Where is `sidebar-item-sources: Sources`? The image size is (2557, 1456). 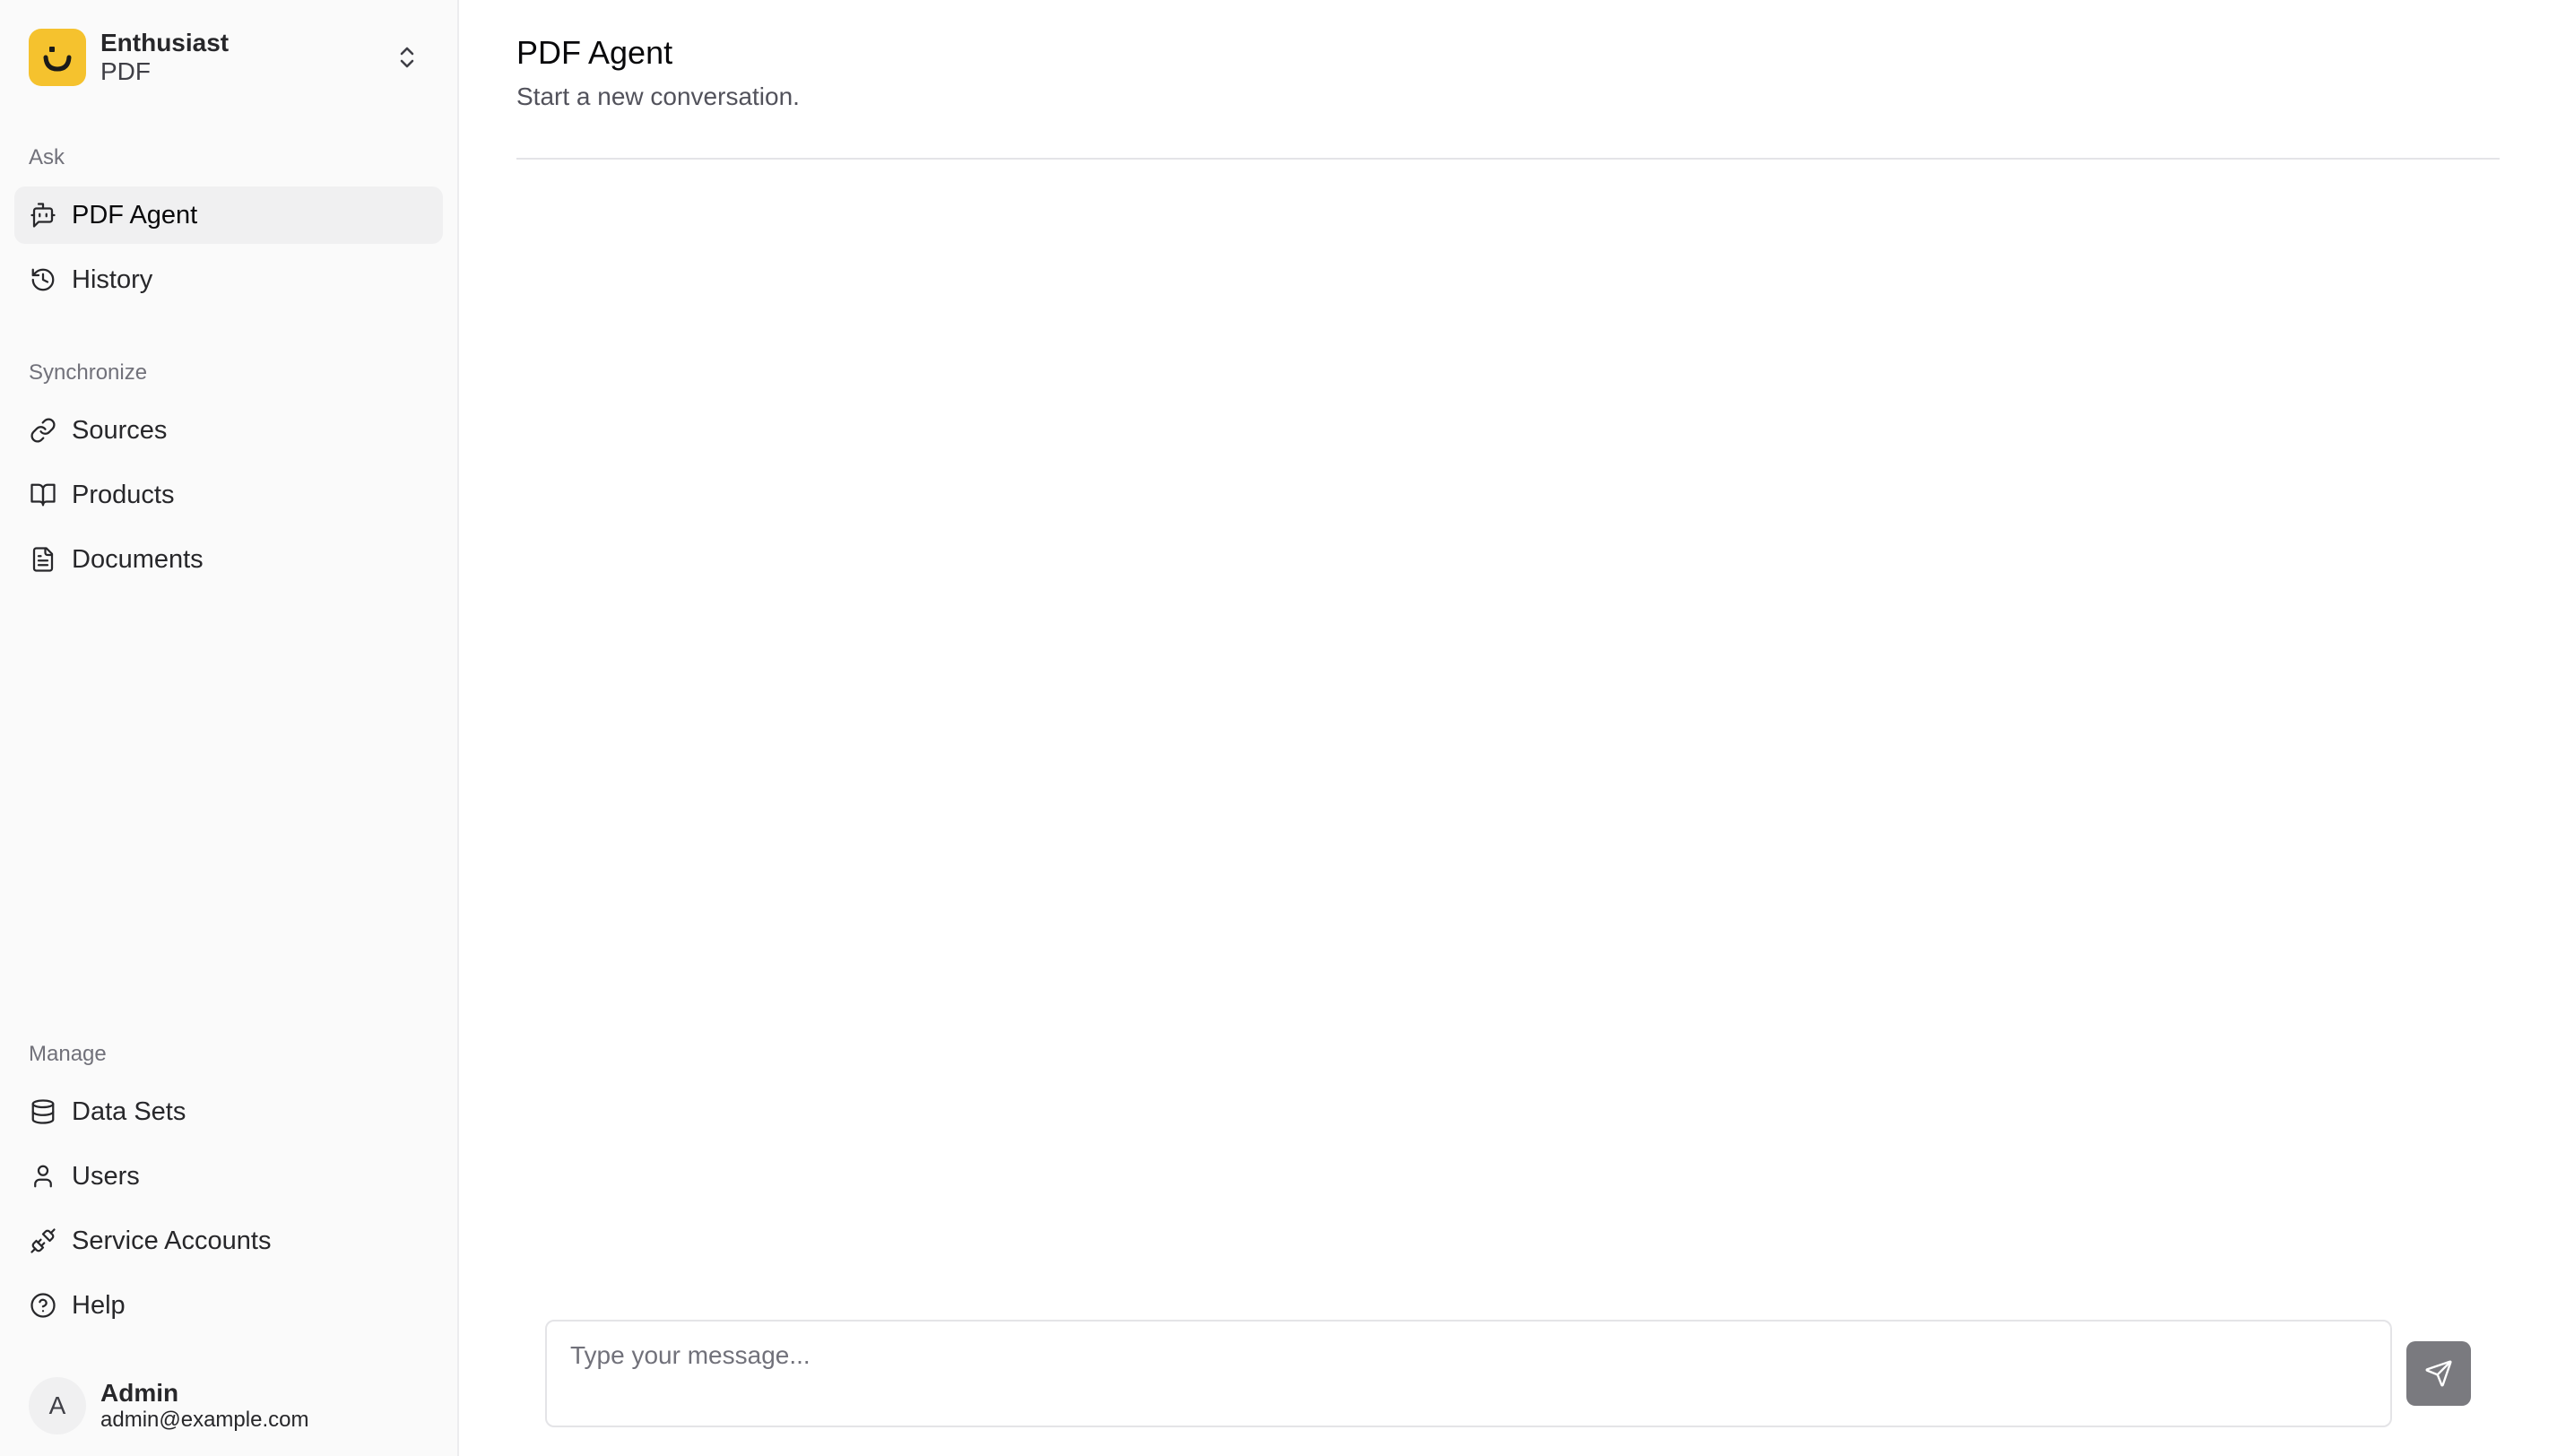
sidebar-item-sources: Sources is located at coordinates (229, 431).